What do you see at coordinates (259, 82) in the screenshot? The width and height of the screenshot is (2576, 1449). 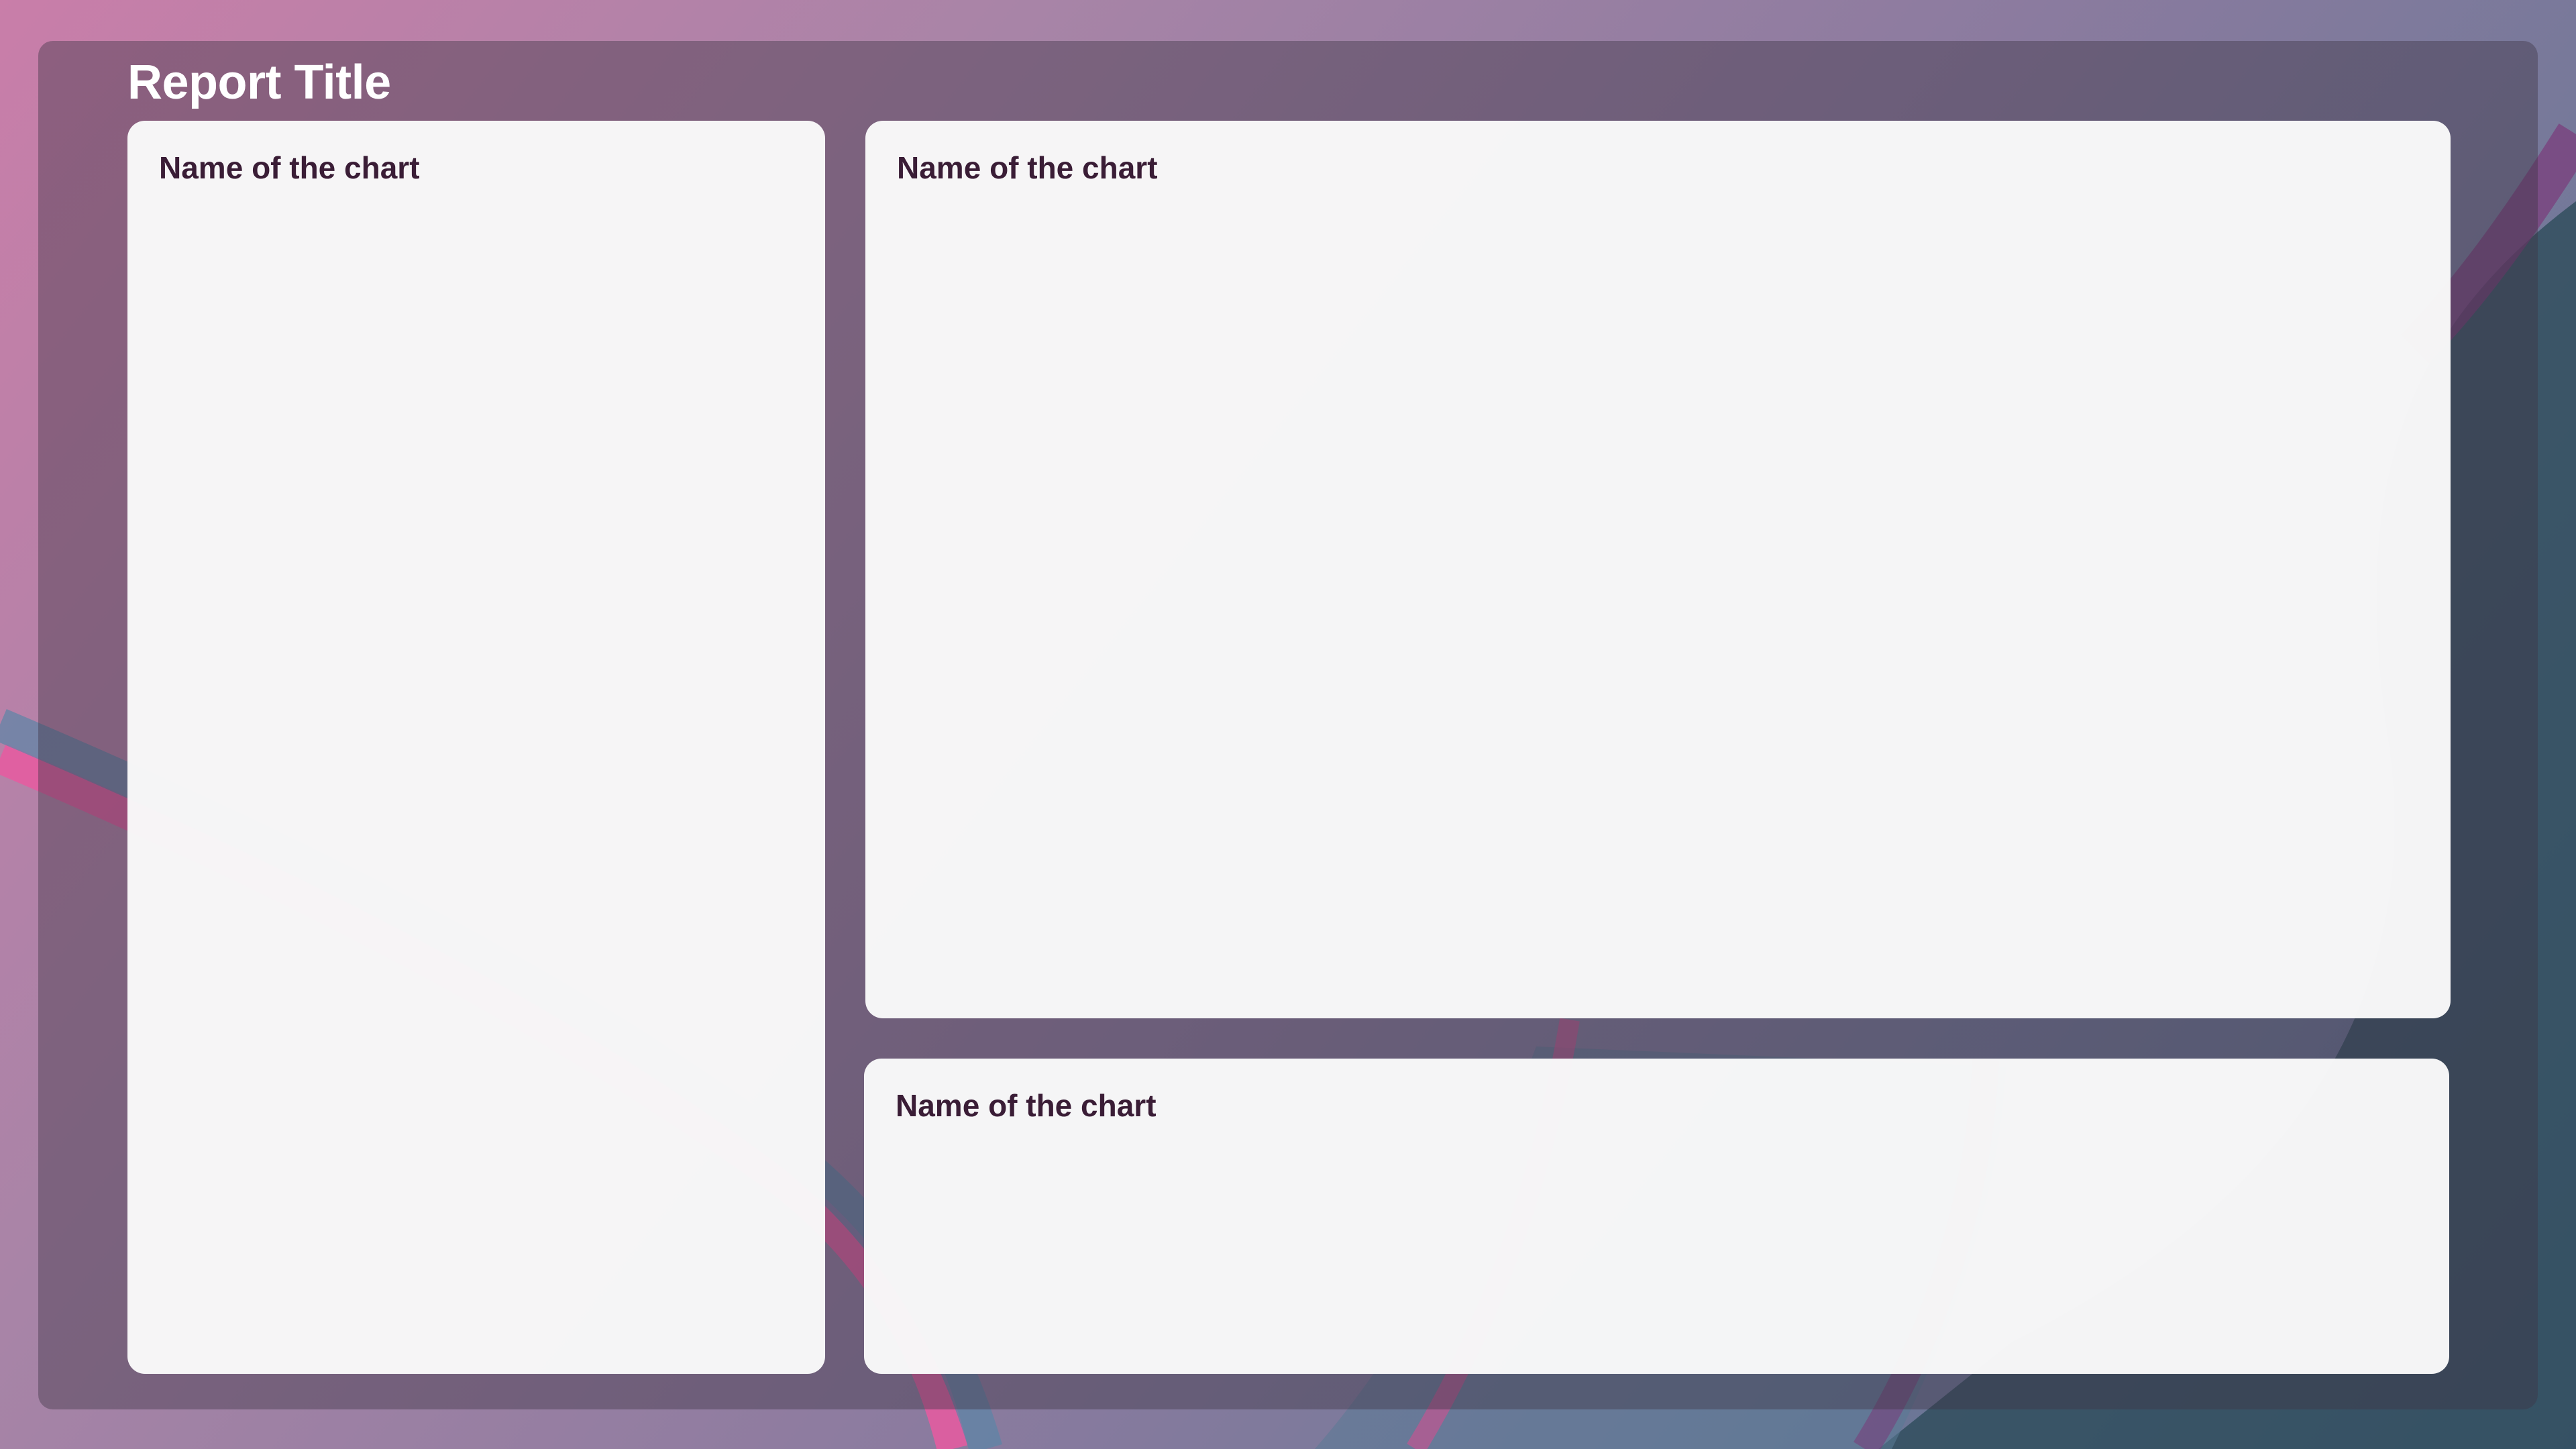 I see `report-title: Report Title` at bounding box center [259, 82].